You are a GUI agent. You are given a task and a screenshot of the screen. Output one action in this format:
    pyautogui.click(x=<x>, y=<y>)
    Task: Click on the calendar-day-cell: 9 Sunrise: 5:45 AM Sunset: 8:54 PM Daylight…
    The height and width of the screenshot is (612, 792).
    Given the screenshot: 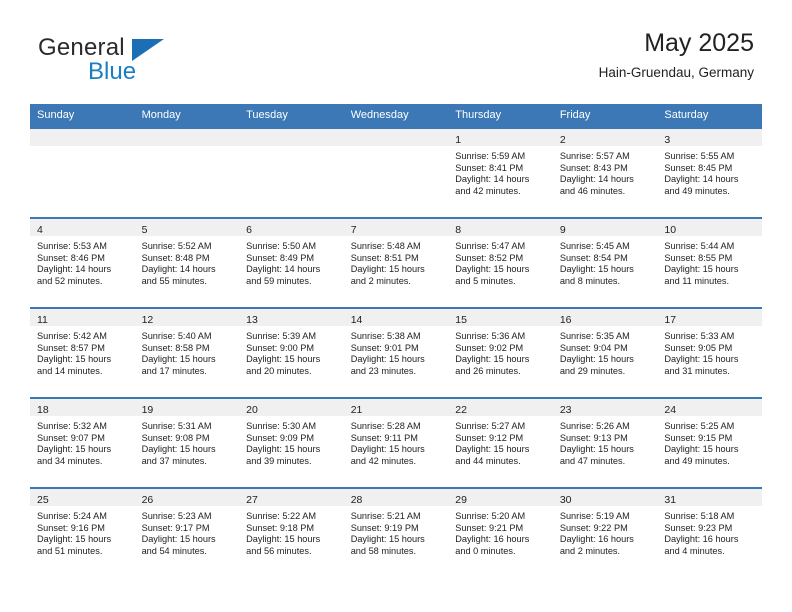 What is the action you would take?
    pyautogui.click(x=605, y=262)
    